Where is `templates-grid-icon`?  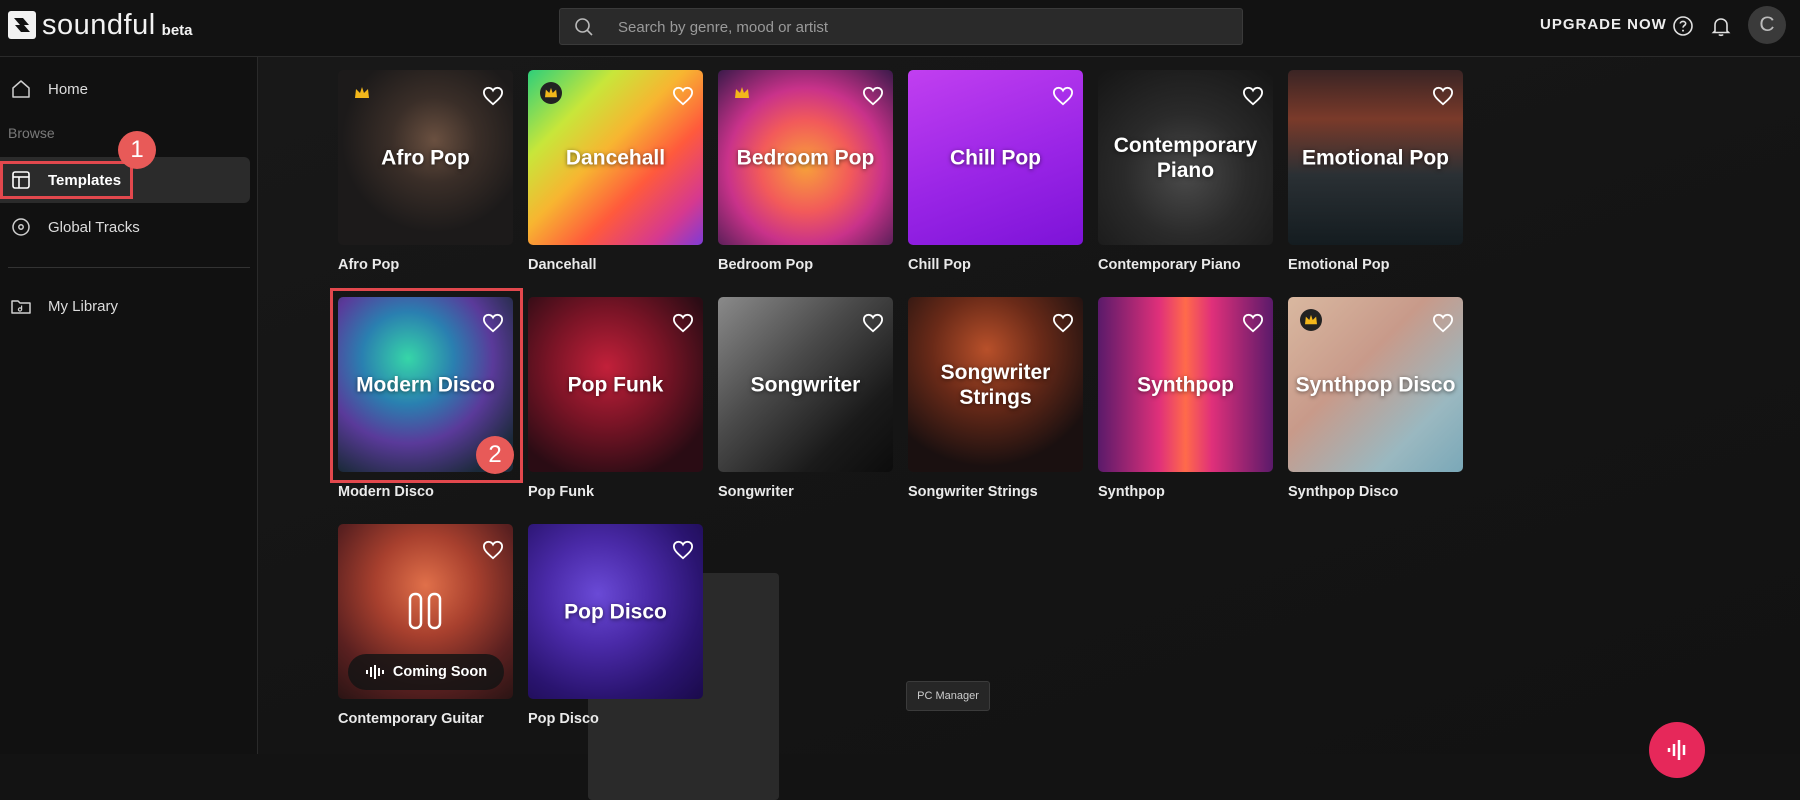 templates-grid-icon is located at coordinates (21, 180).